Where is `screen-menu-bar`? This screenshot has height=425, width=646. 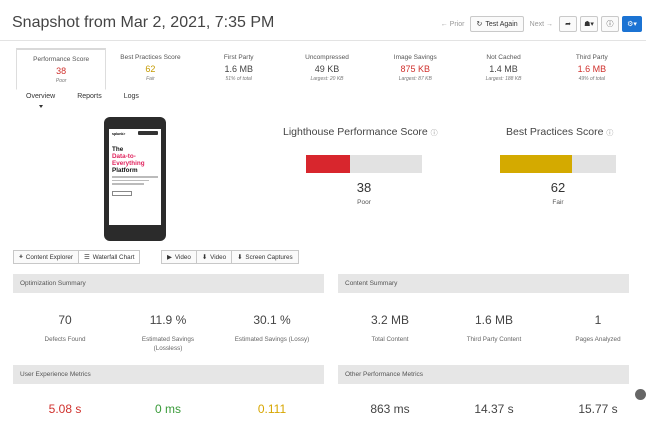 screen-menu-bar is located at coordinates (148, 133).